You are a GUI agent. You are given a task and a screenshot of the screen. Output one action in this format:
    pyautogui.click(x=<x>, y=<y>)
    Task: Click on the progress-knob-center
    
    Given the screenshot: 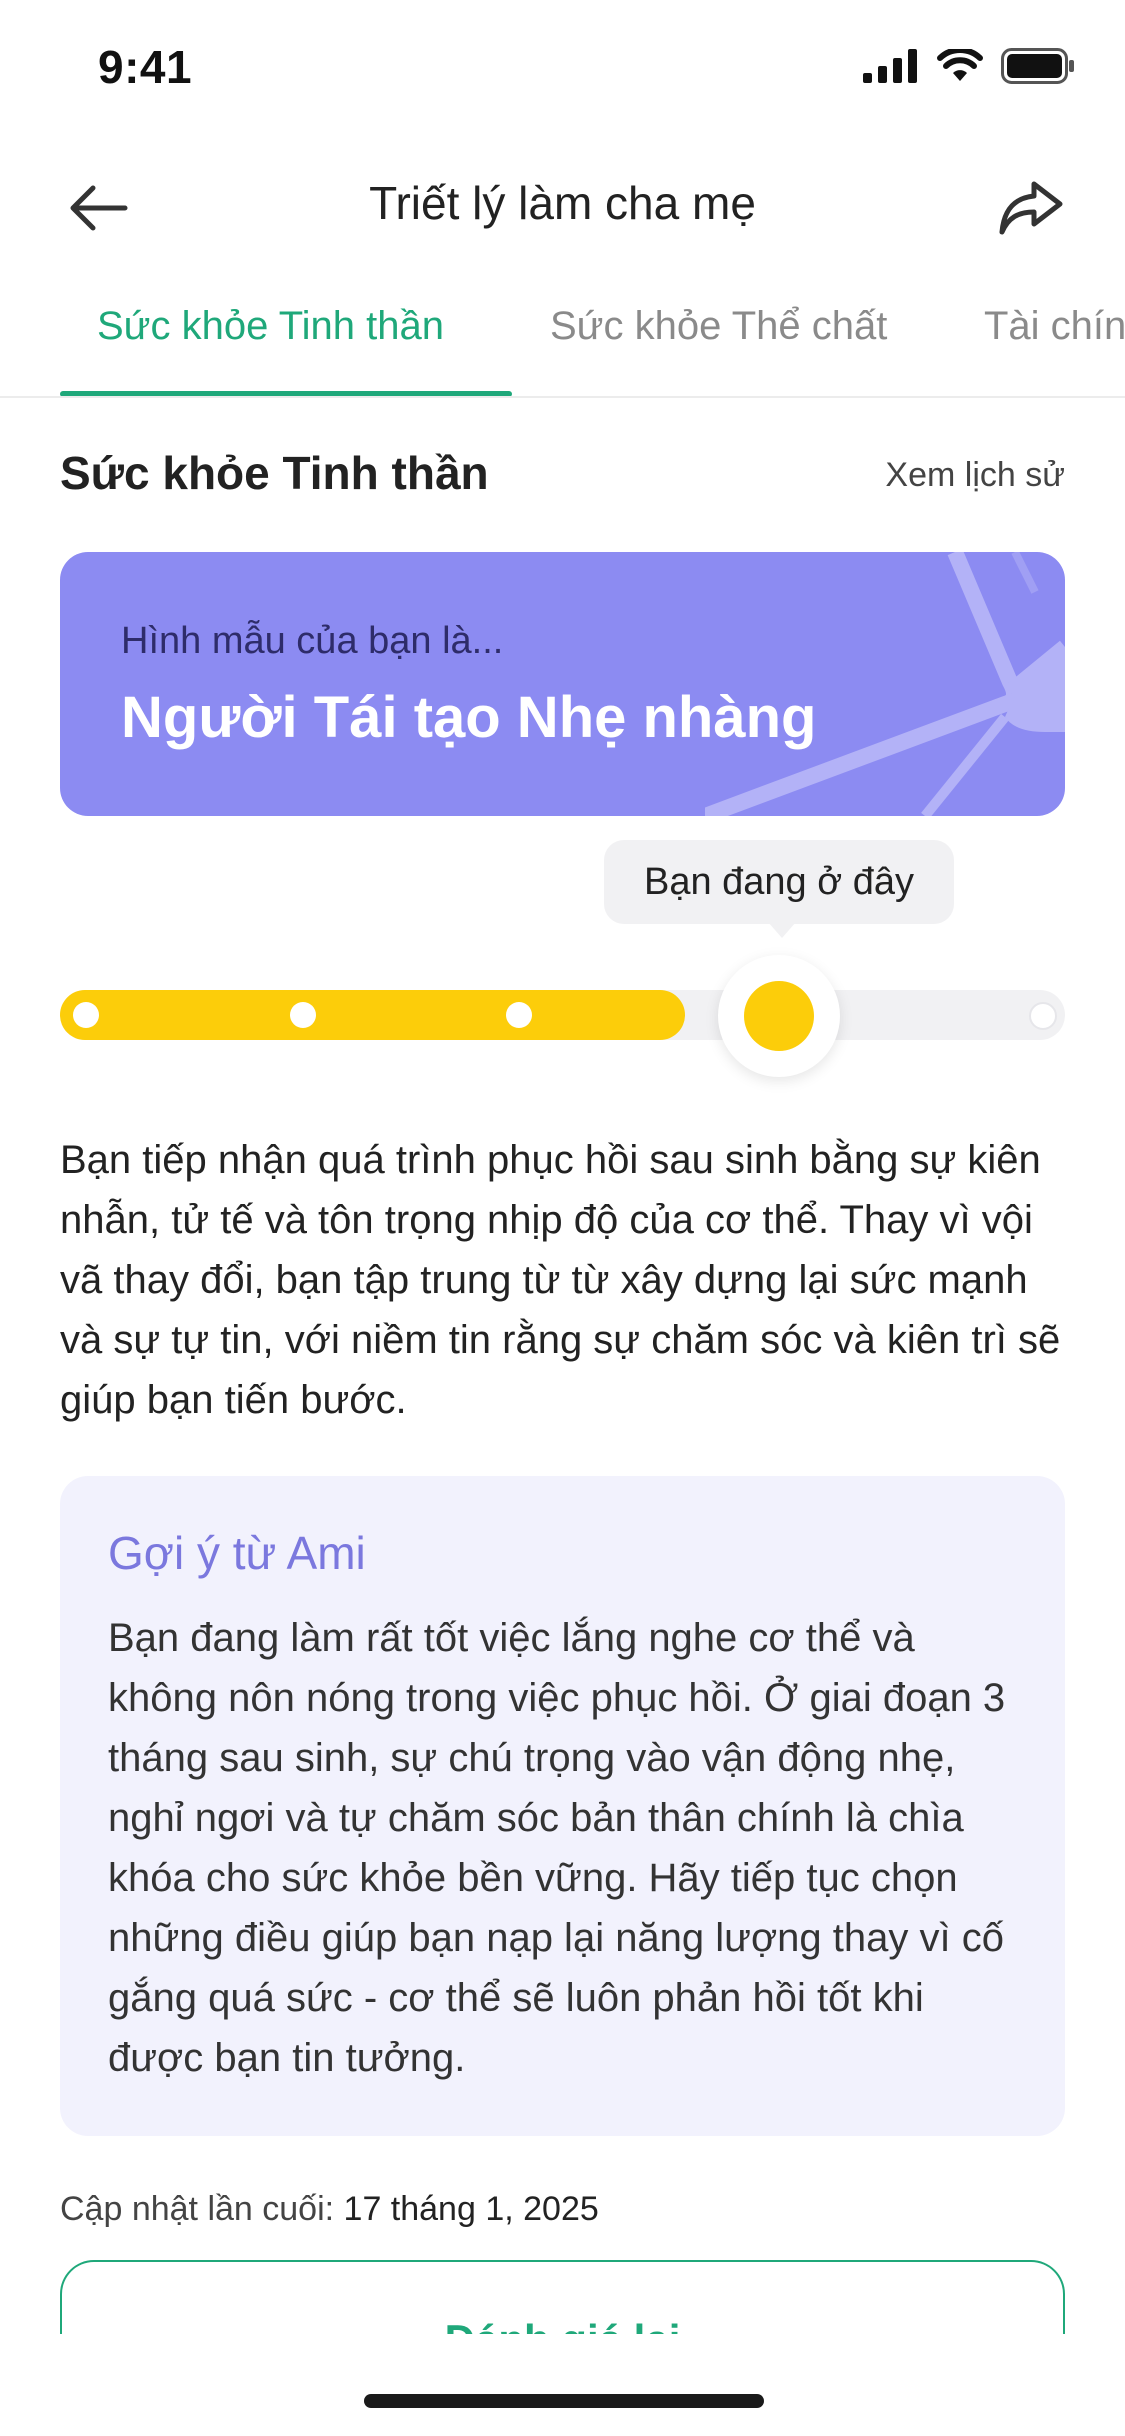 What is the action you would take?
    pyautogui.click(x=779, y=1016)
    